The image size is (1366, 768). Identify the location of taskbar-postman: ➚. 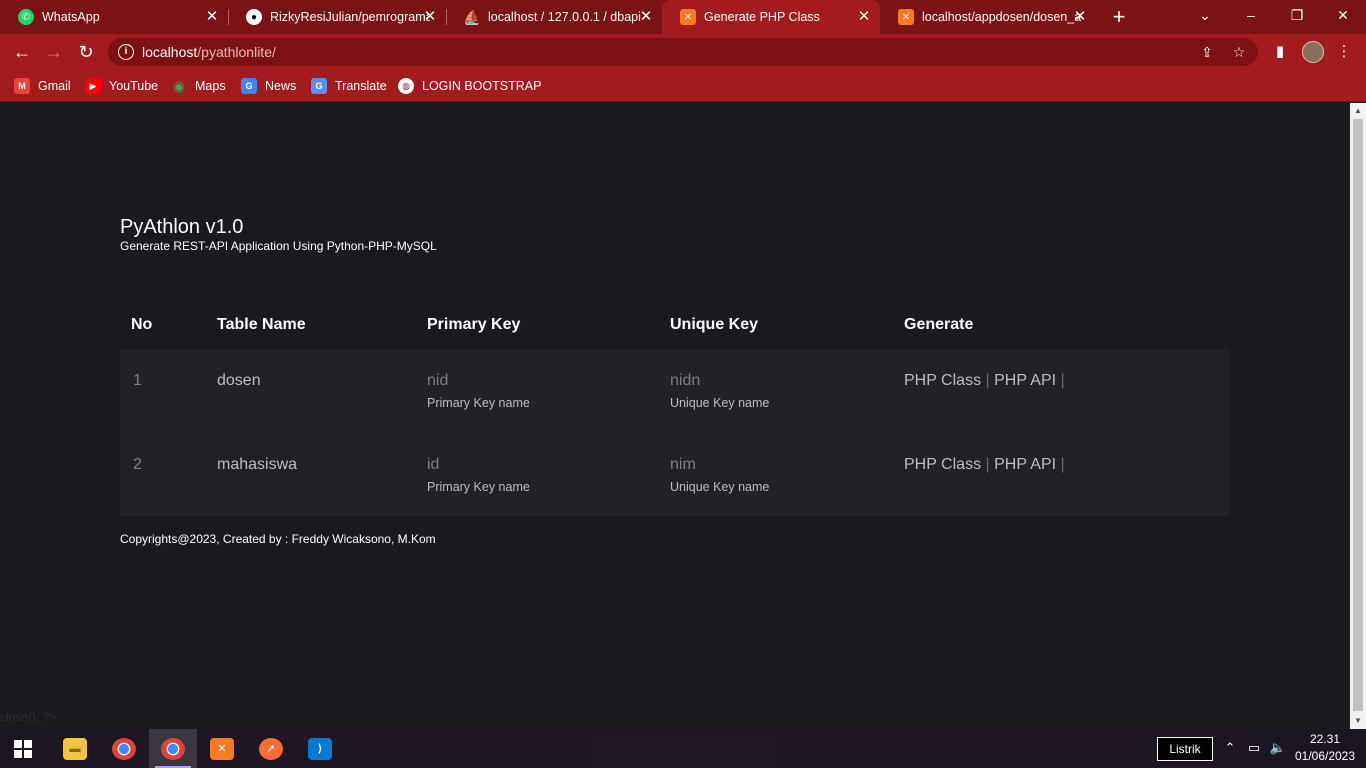
(271, 748).